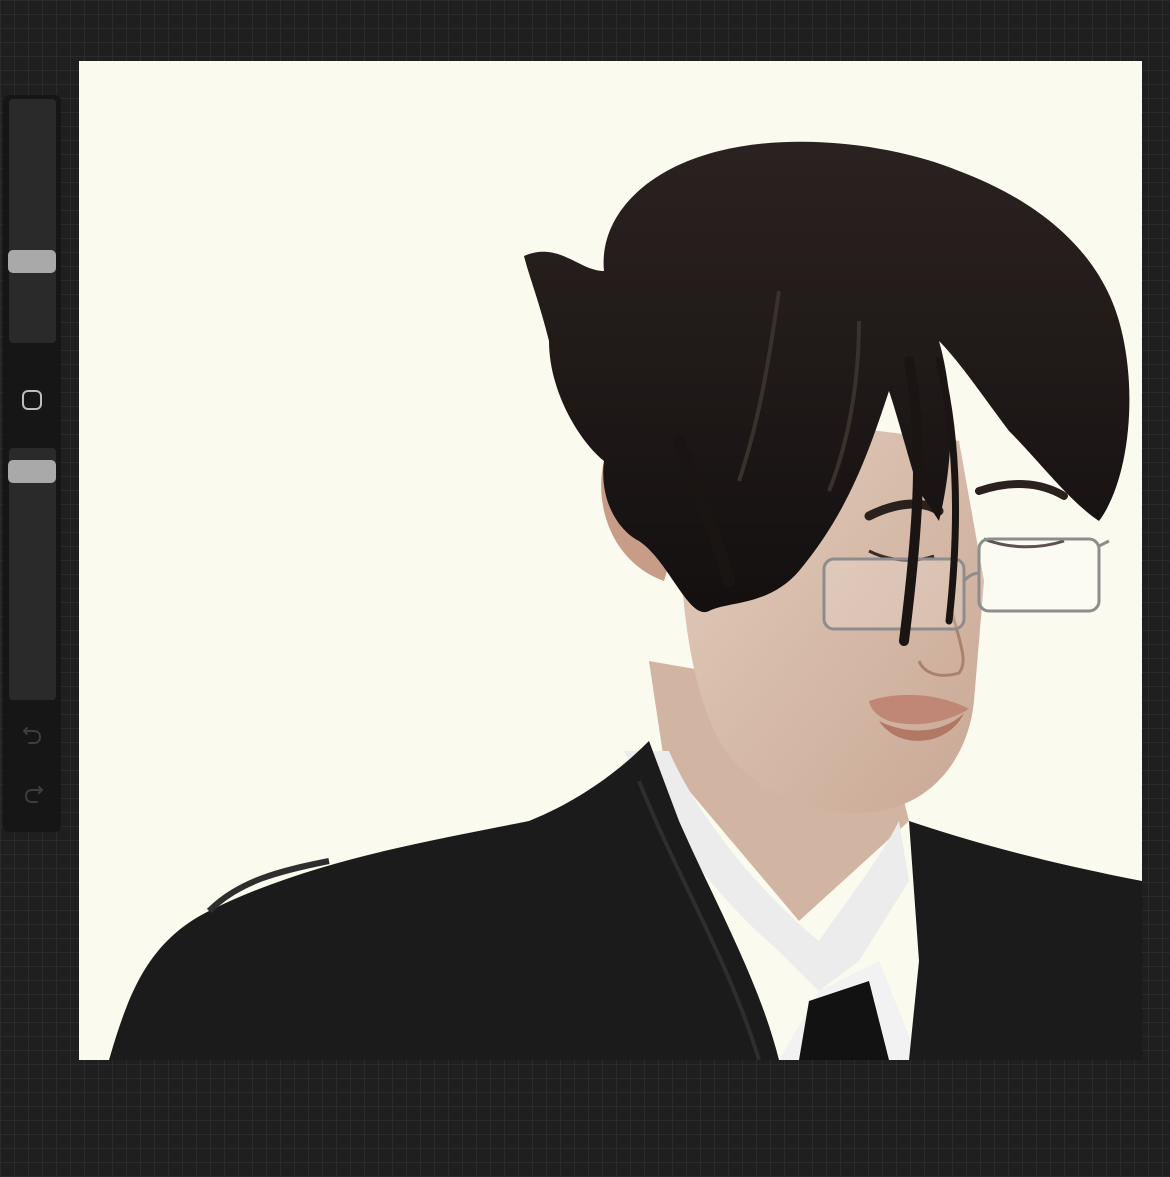  I want to click on opacity-slider-thumb, so click(32, 471).